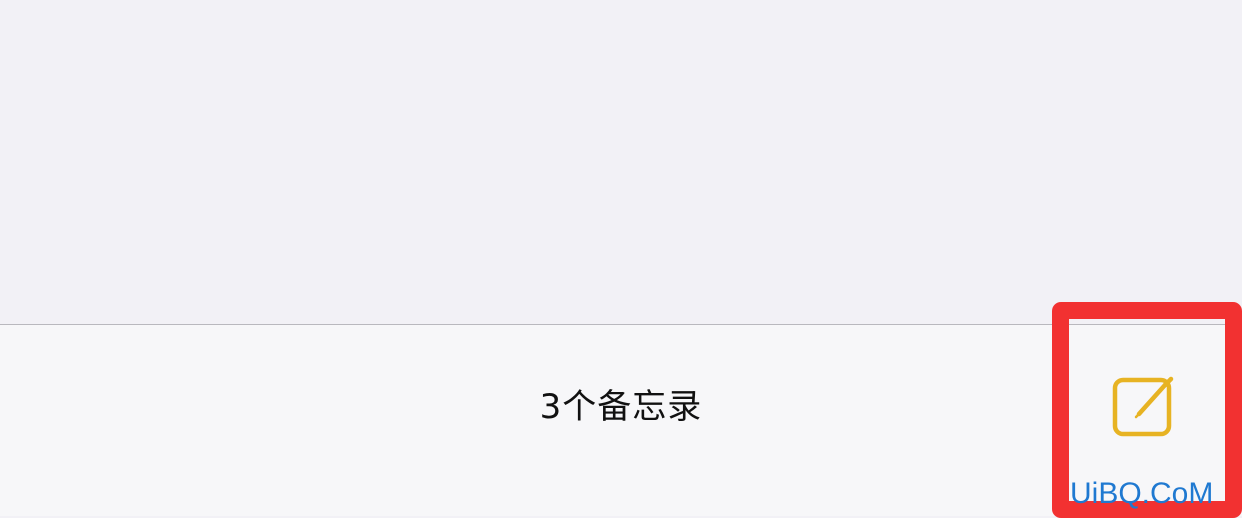  I want to click on note-count-label: 3个备忘录, so click(621, 407).